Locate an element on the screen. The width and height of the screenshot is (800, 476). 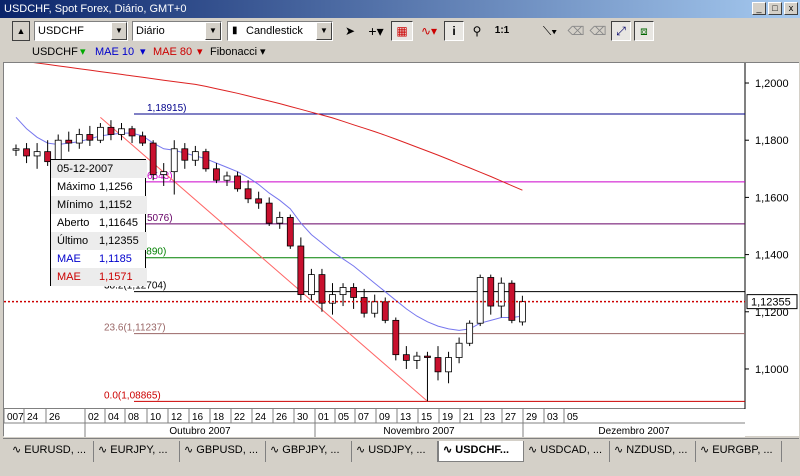
minimize-button: _ is located at coordinates (759, 8).